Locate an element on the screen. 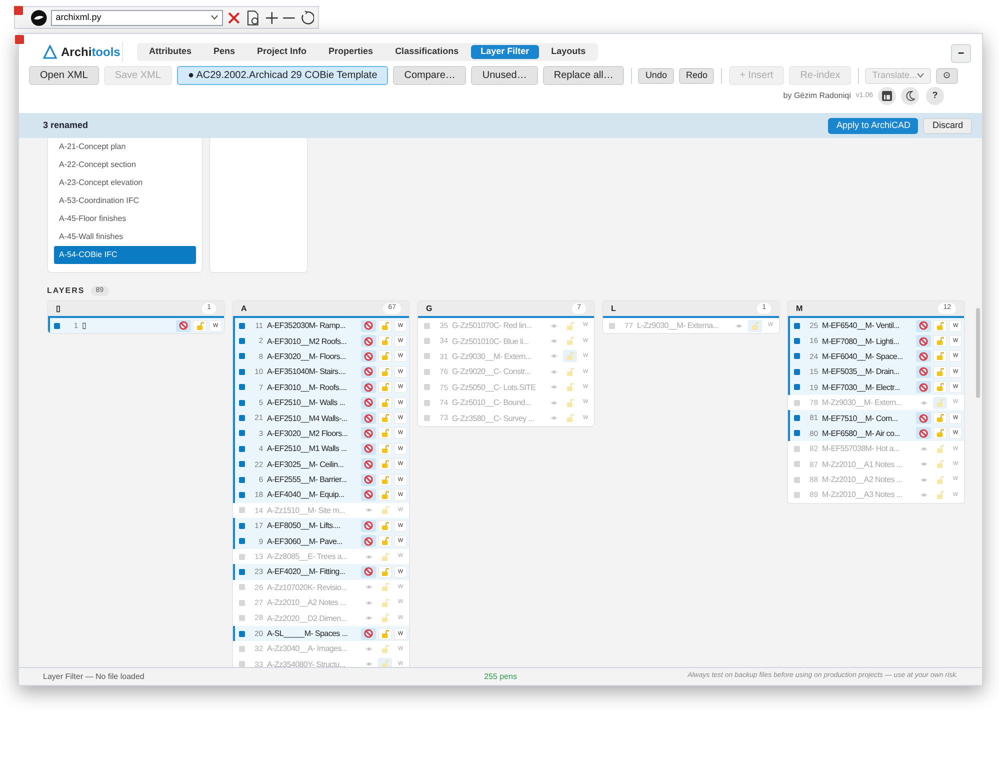  profile-button is located at coordinates (887, 96).